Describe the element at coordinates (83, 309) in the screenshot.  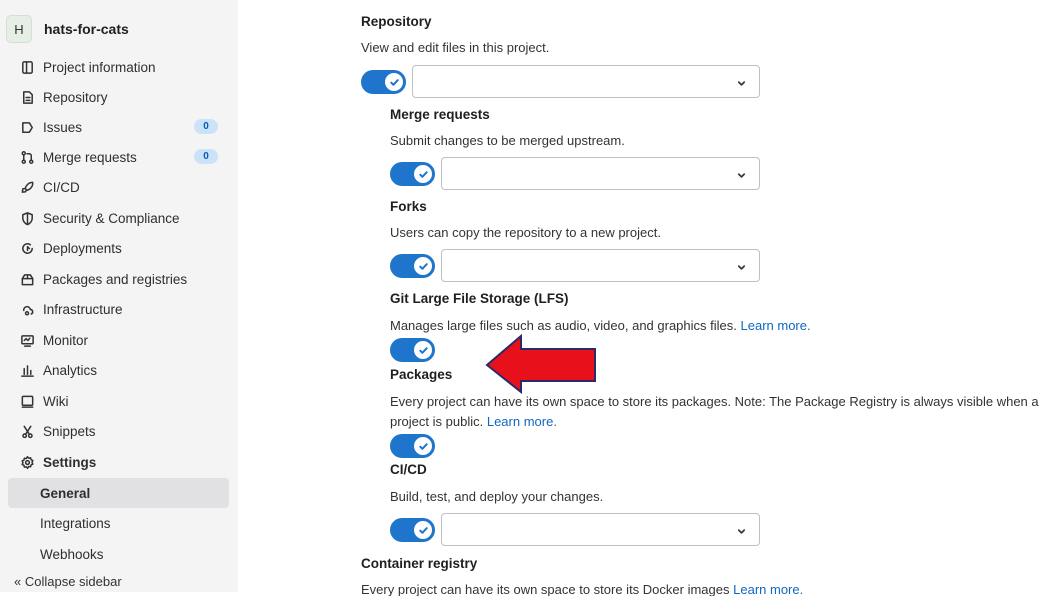
I see `sidebar-item-label: Infrastructure` at that location.